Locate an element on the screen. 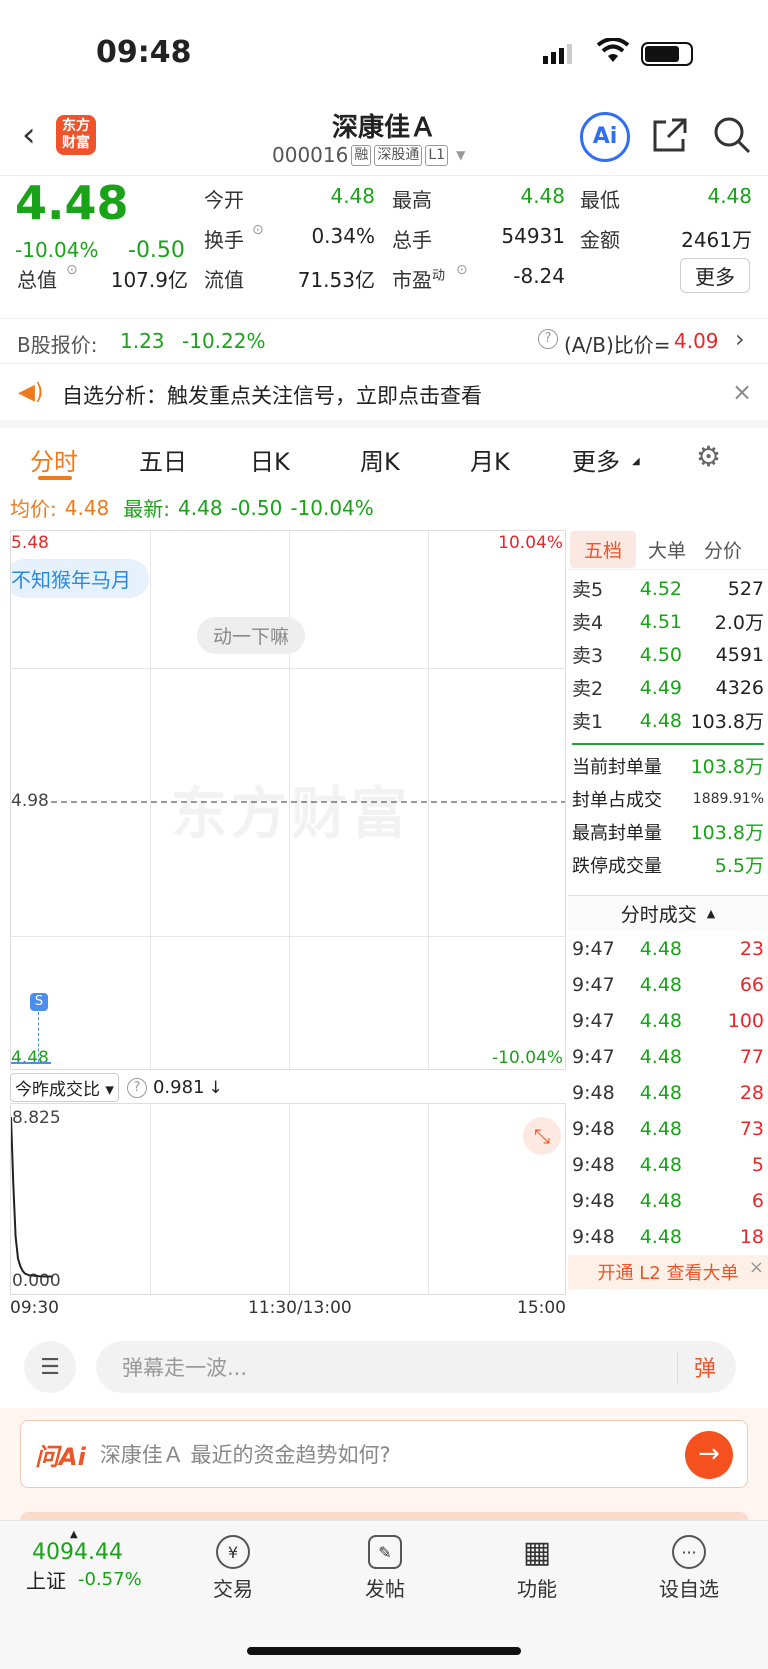 The height and width of the screenshot is (1669, 768). nav-trade: ¥ 交易 is located at coordinates (233, 1568).